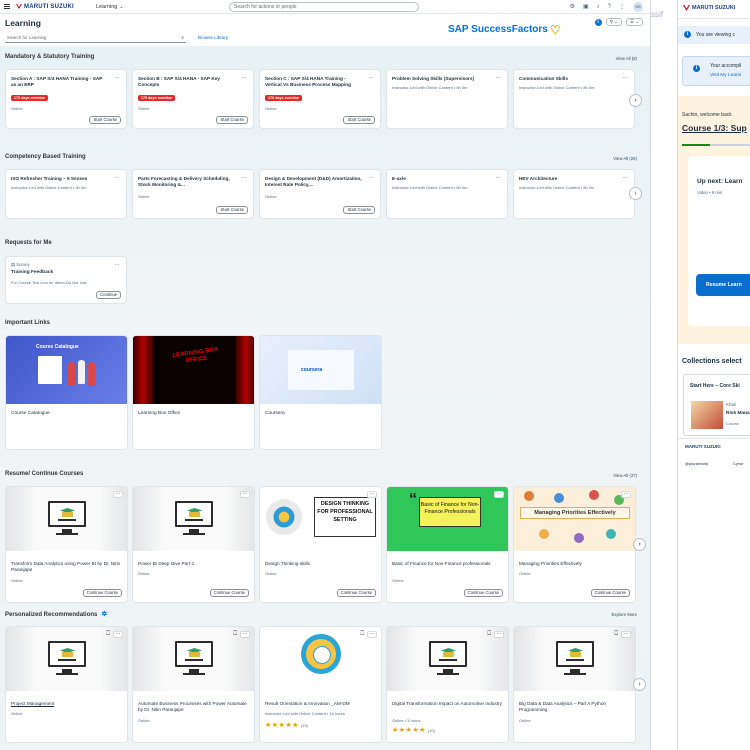  What do you see at coordinates (712, 361) in the screenshot?
I see `collections-title: Collections select` at bounding box center [712, 361].